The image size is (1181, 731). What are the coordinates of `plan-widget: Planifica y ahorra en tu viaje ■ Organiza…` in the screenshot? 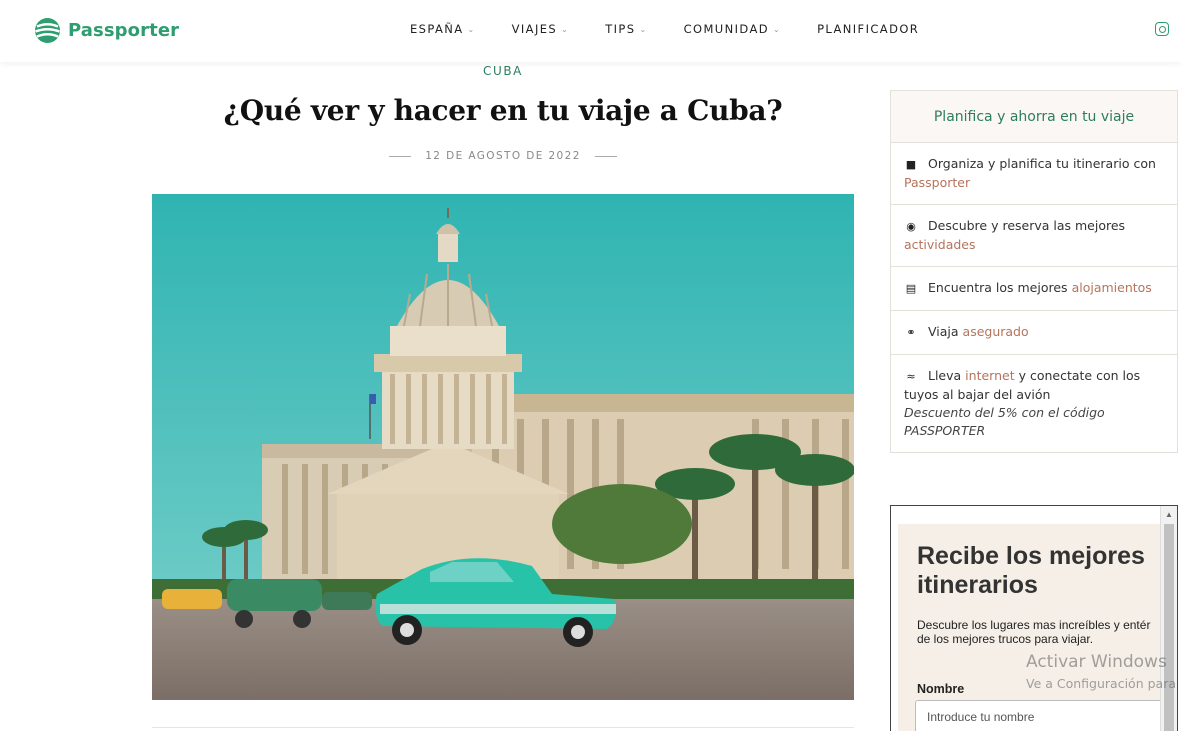 It's located at (1034, 271).